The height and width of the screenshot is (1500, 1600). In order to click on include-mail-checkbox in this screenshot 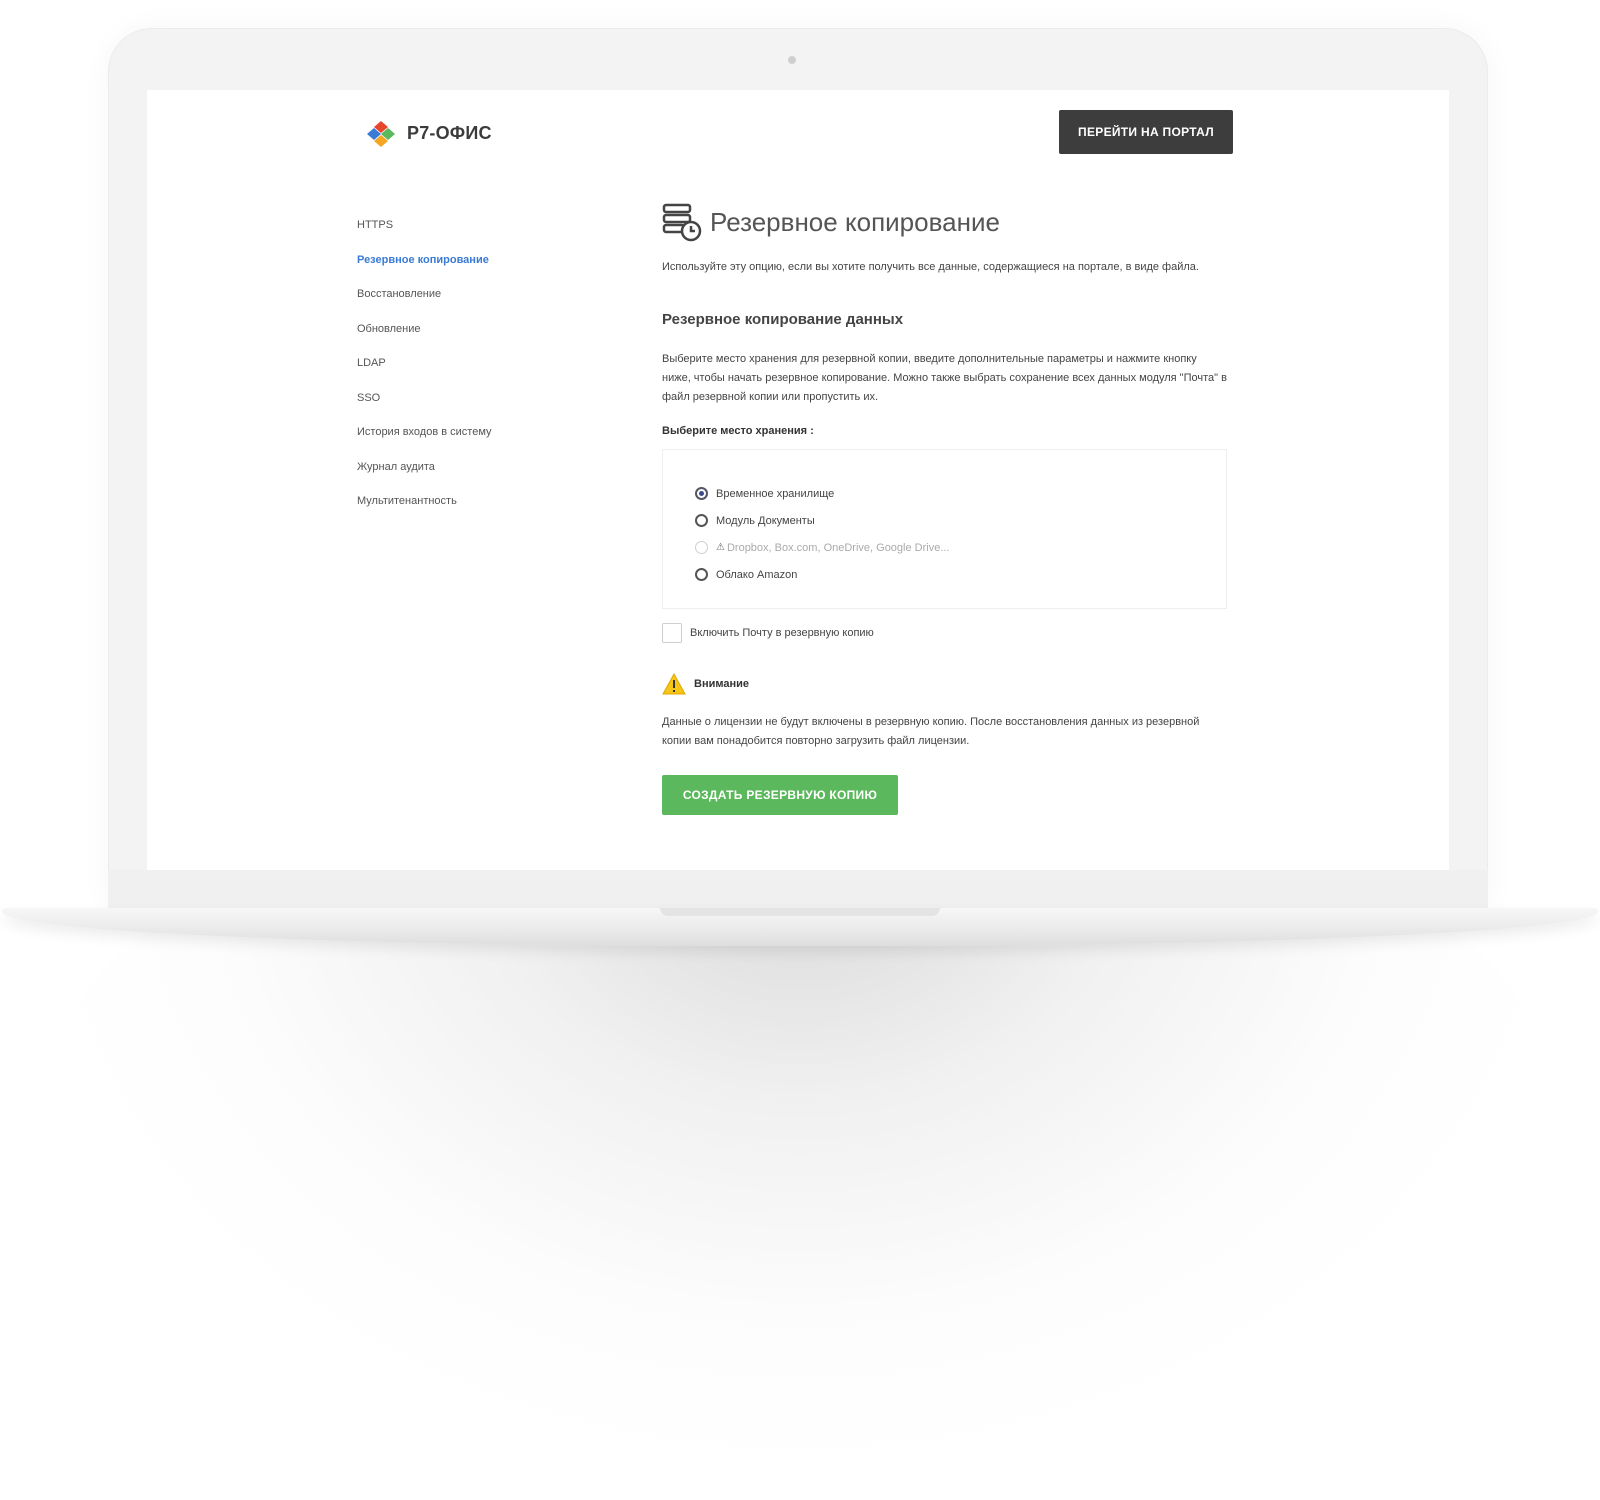, I will do `click(672, 633)`.